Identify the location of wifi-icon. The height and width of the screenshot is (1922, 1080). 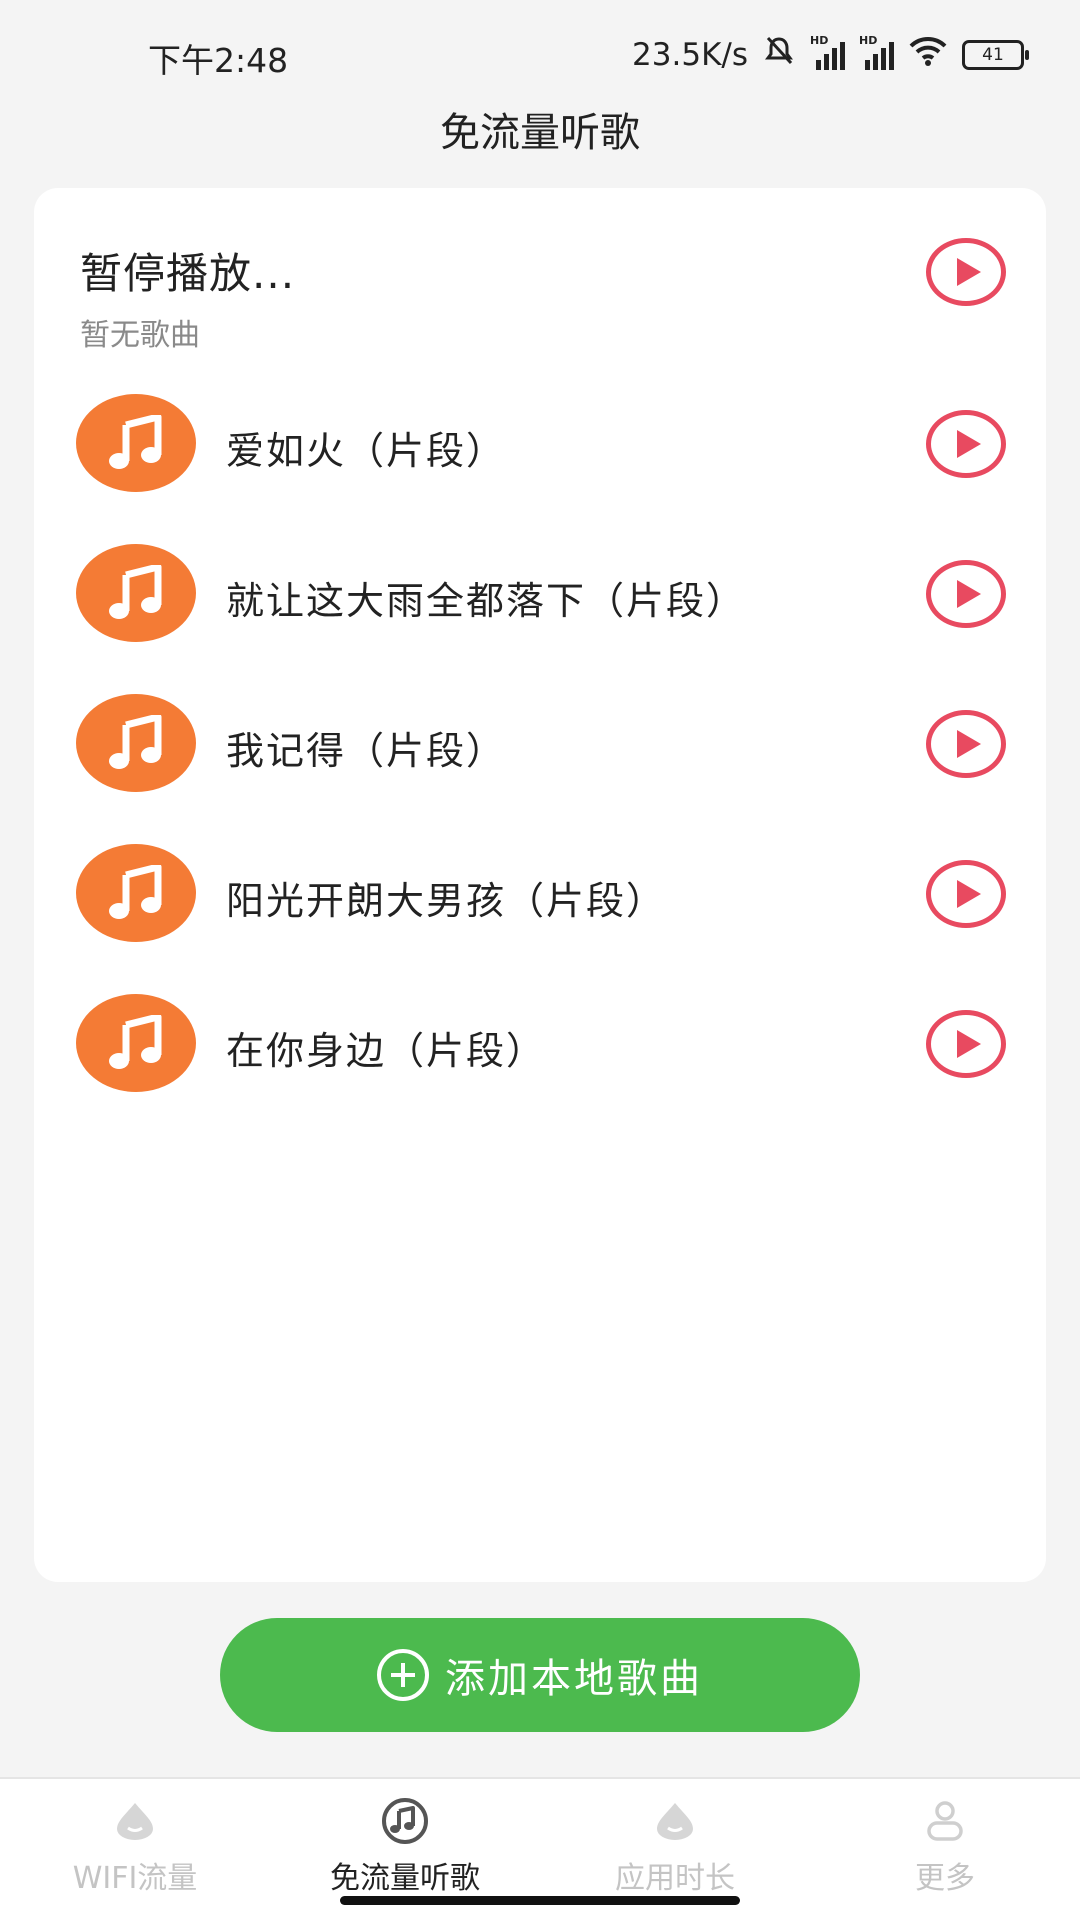
(928, 55).